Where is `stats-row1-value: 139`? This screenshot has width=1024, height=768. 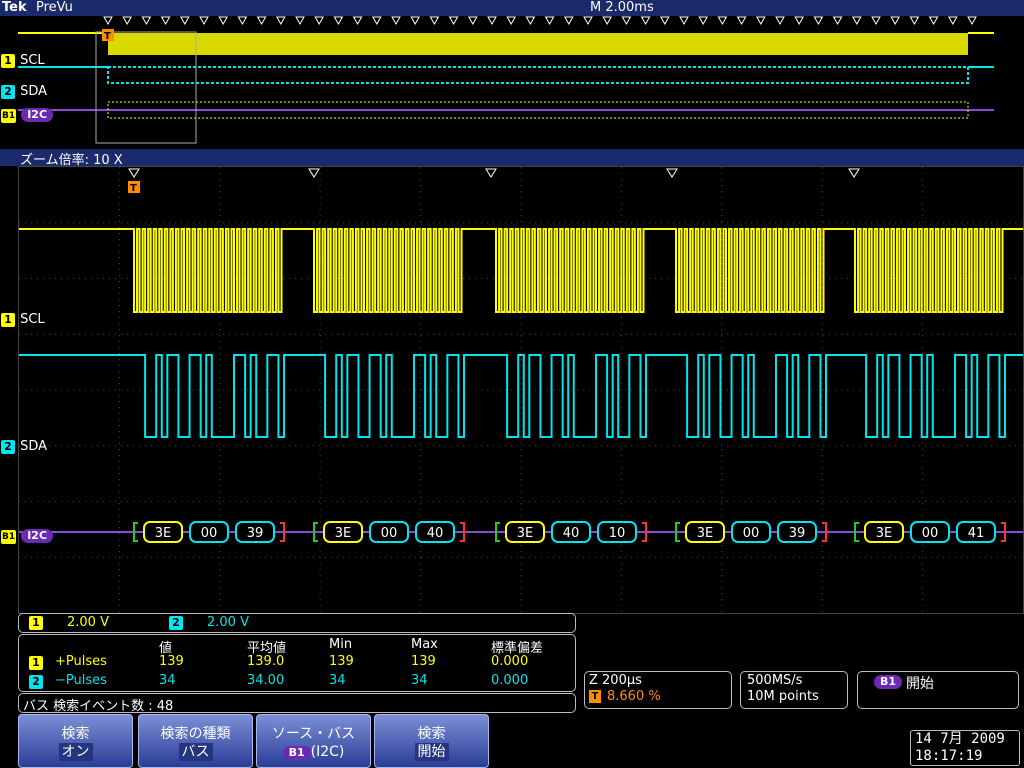 stats-row1-value: 139 is located at coordinates (171, 661).